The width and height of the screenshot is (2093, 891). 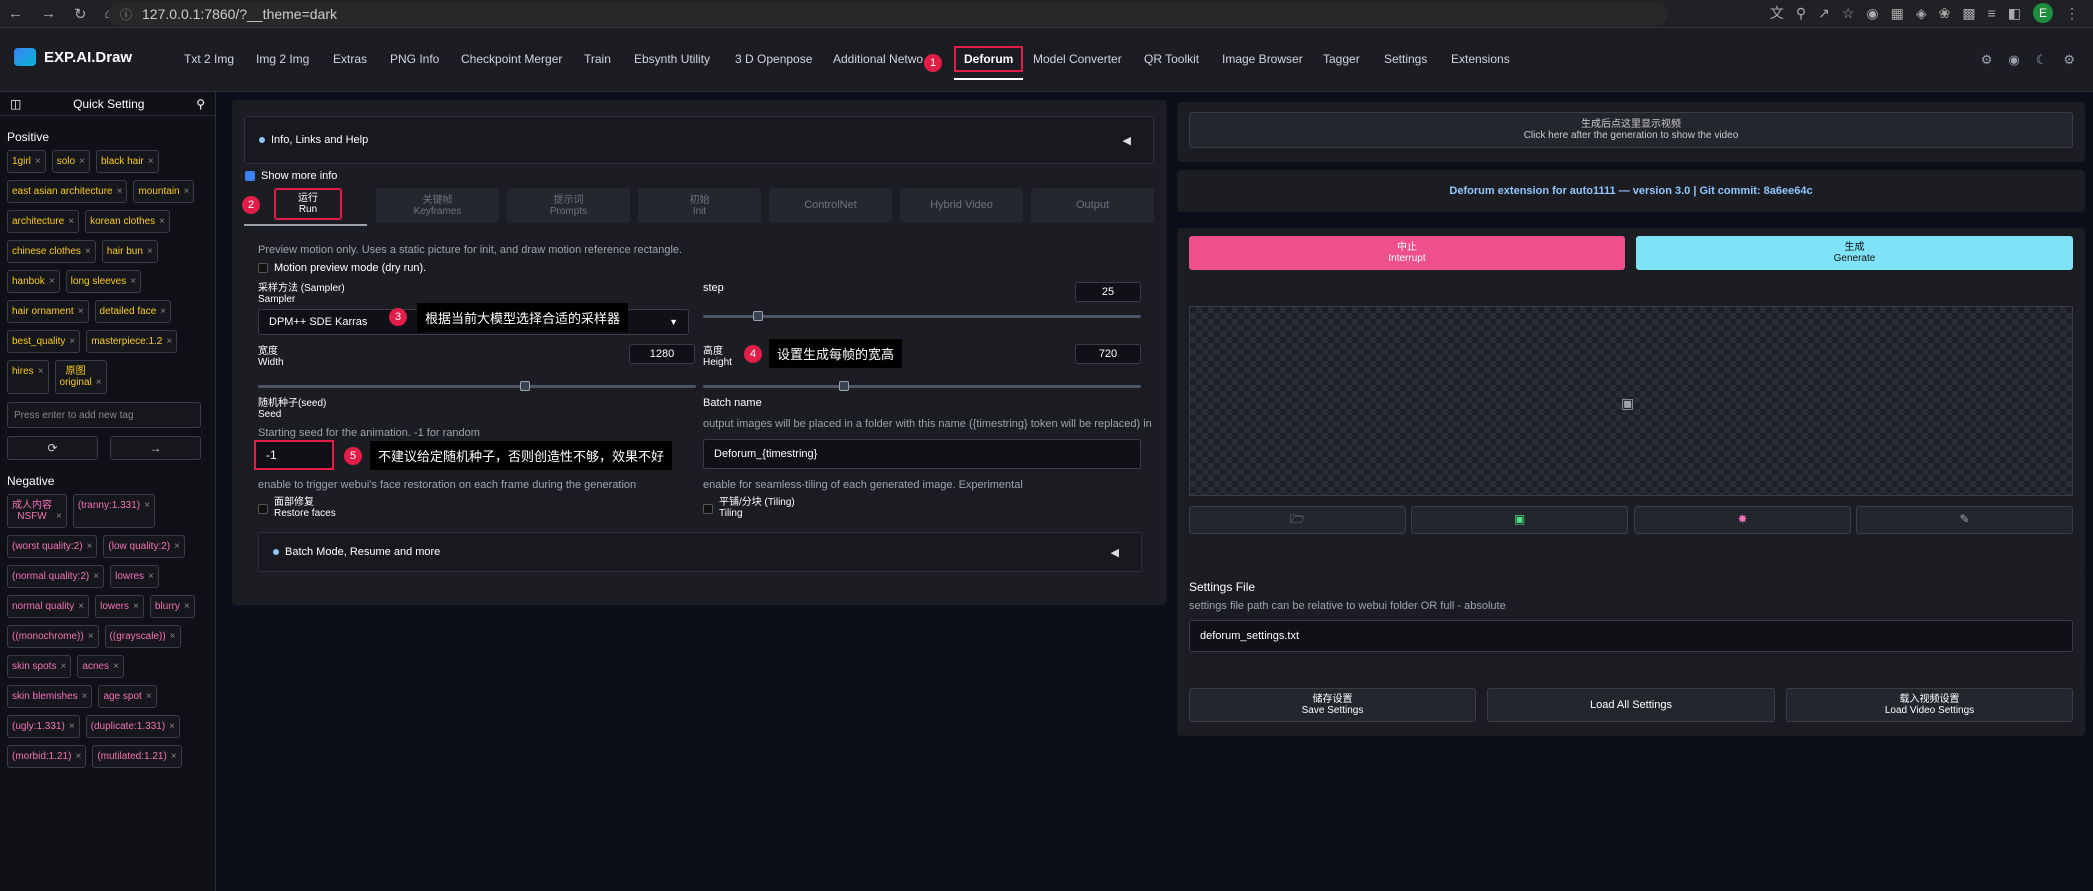 What do you see at coordinates (2042, 60) in the screenshot?
I see `dark-mode-icon: ☾` at bounding box center [2042, 60].